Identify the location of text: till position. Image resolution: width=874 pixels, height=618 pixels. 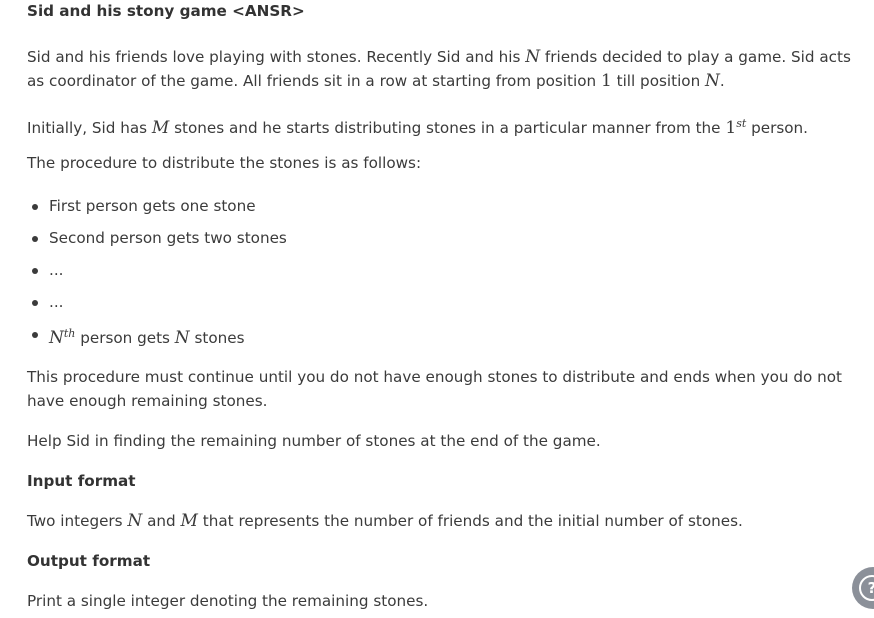
(658, 81).